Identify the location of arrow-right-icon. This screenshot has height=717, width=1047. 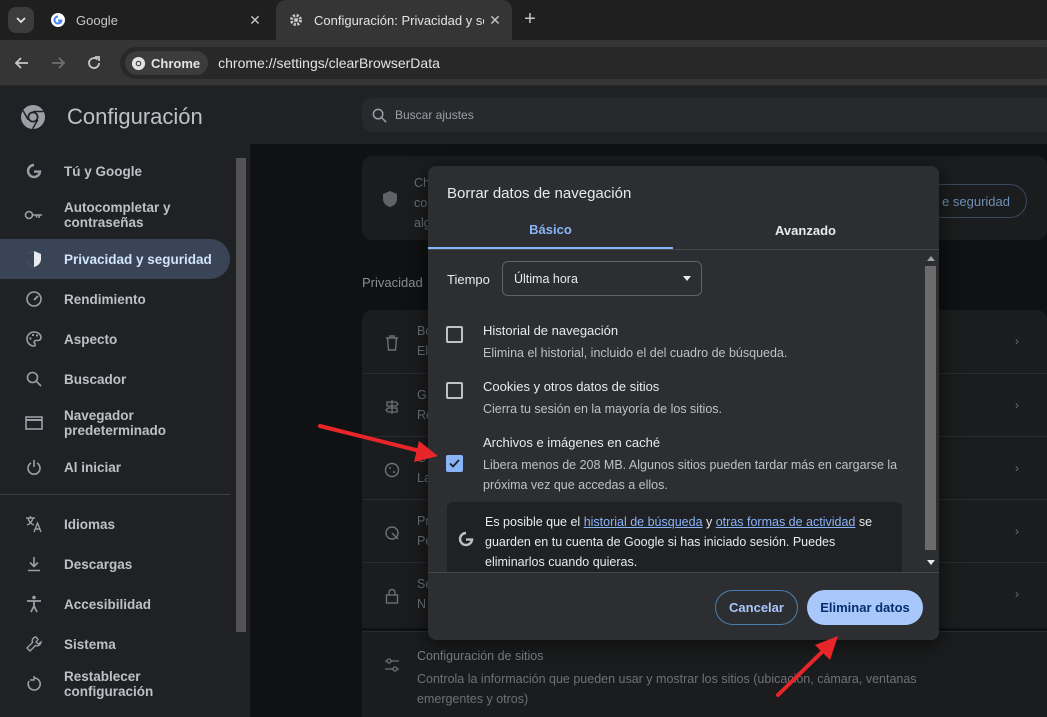
(59, 63).